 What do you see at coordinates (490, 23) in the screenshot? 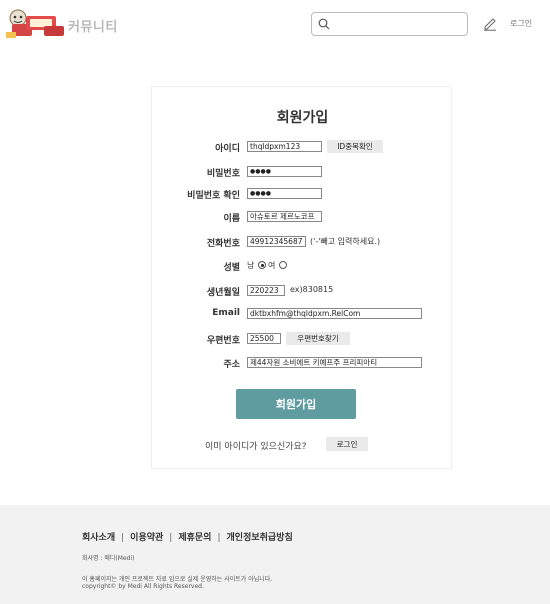
I see `pencil-icon` at bounding box center [490, 23].